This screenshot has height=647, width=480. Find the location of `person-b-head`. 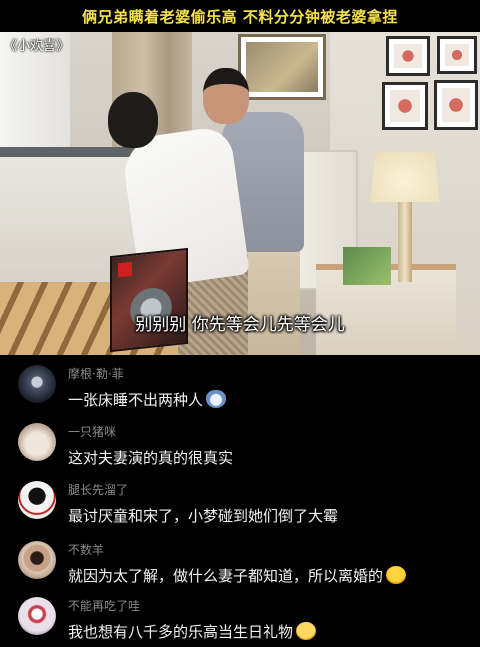

person-b-head is located at coordinates (226, 96).